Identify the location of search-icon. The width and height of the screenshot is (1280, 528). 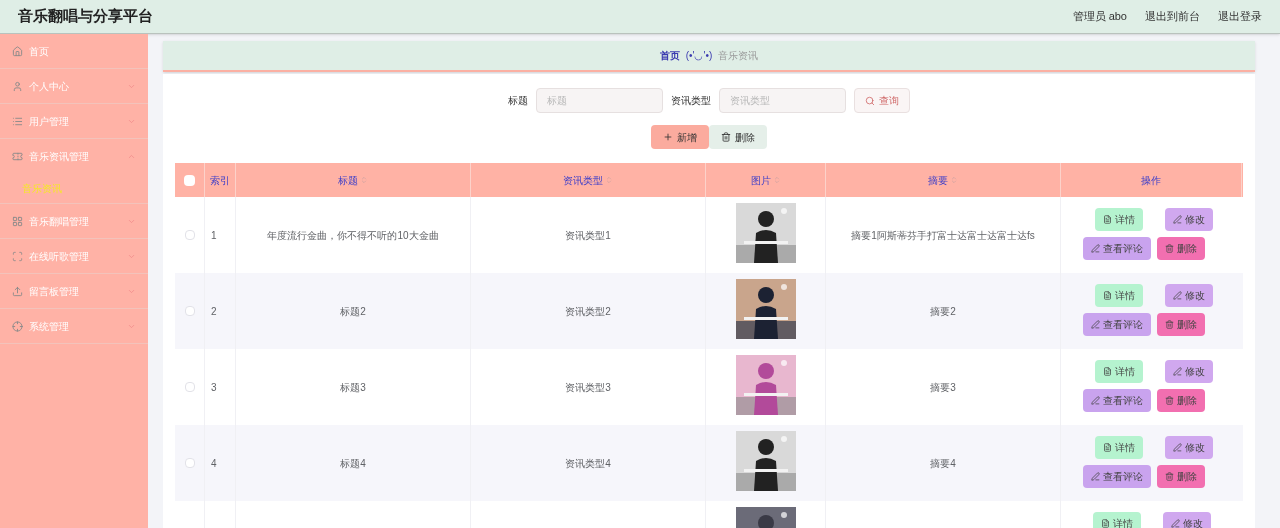
(870, 100).